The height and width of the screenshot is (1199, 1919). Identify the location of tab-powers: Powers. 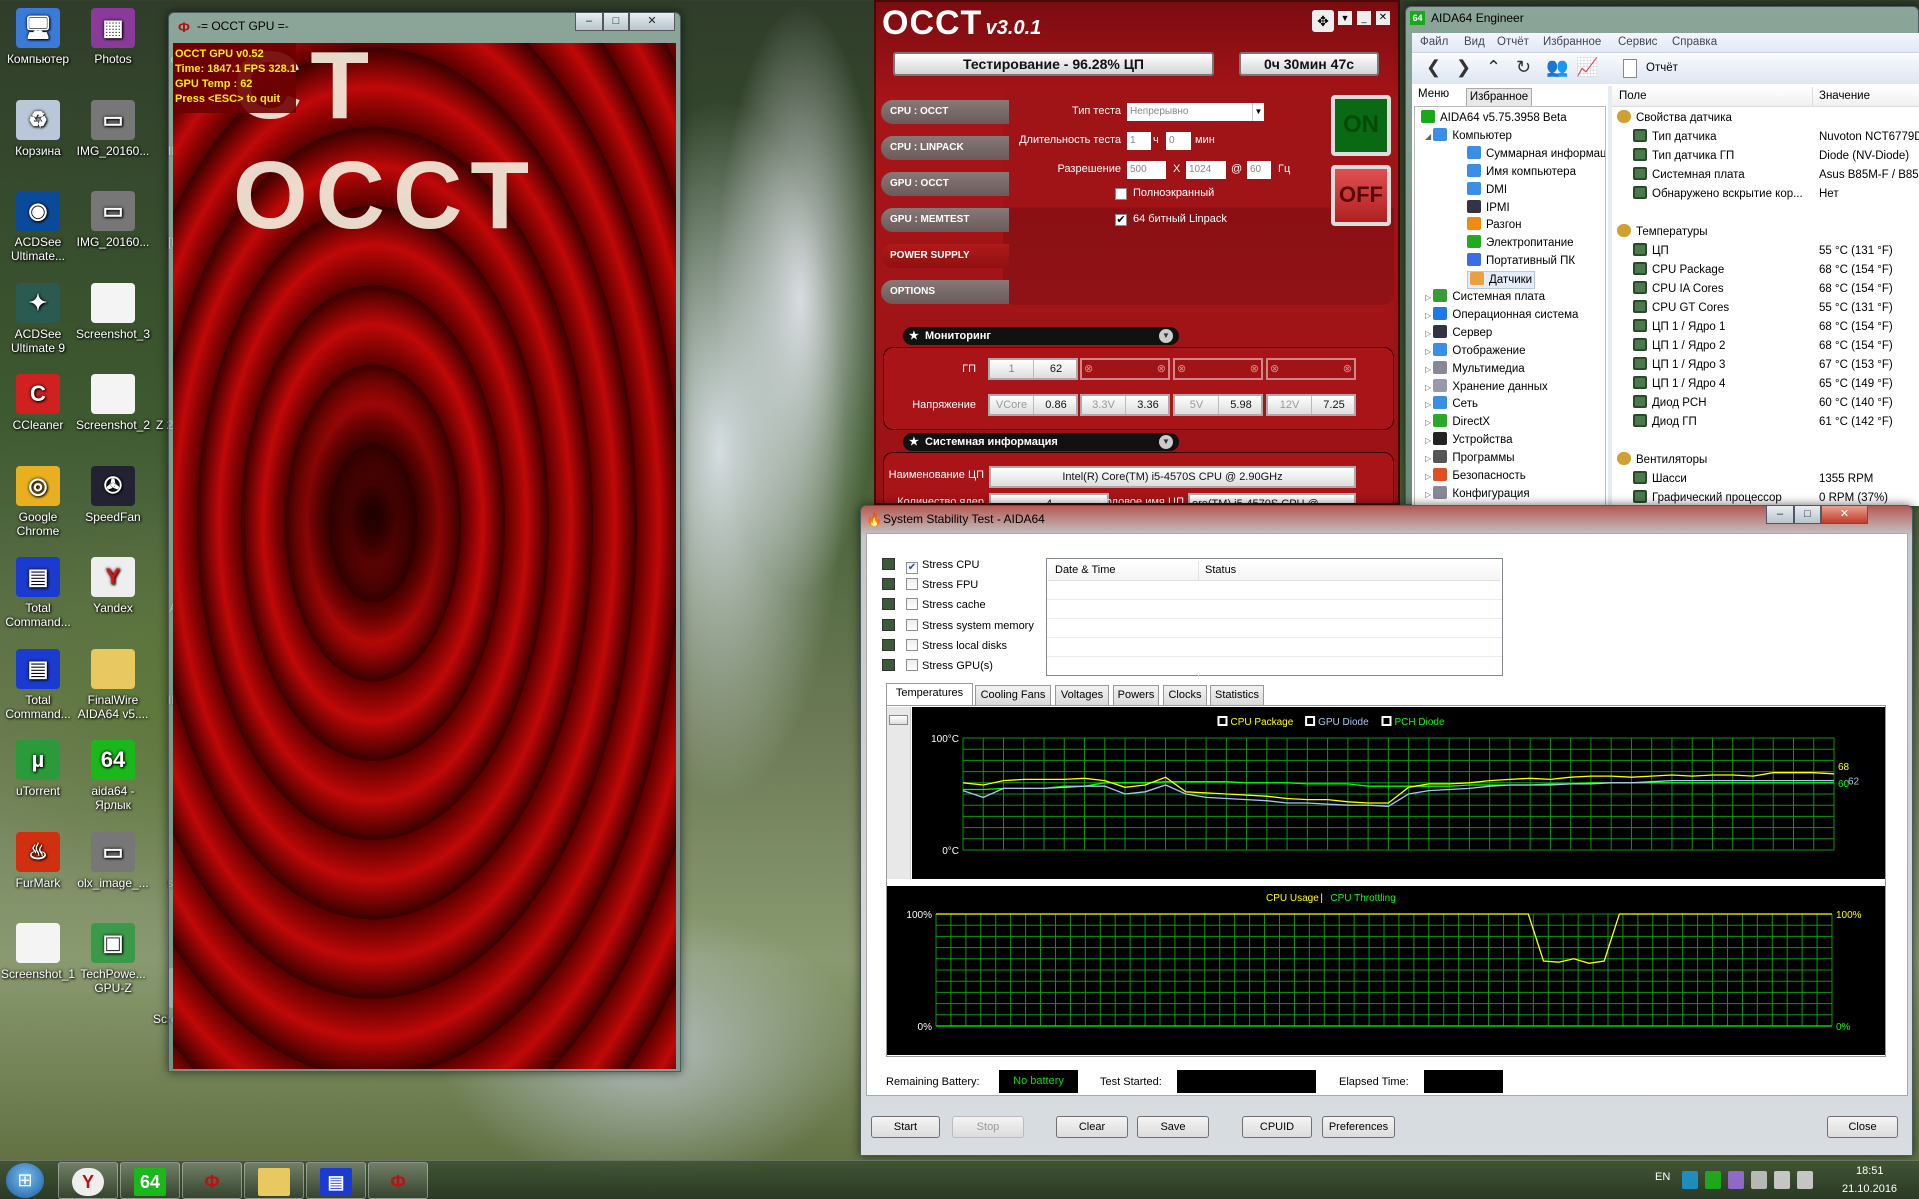
(1136, 695).